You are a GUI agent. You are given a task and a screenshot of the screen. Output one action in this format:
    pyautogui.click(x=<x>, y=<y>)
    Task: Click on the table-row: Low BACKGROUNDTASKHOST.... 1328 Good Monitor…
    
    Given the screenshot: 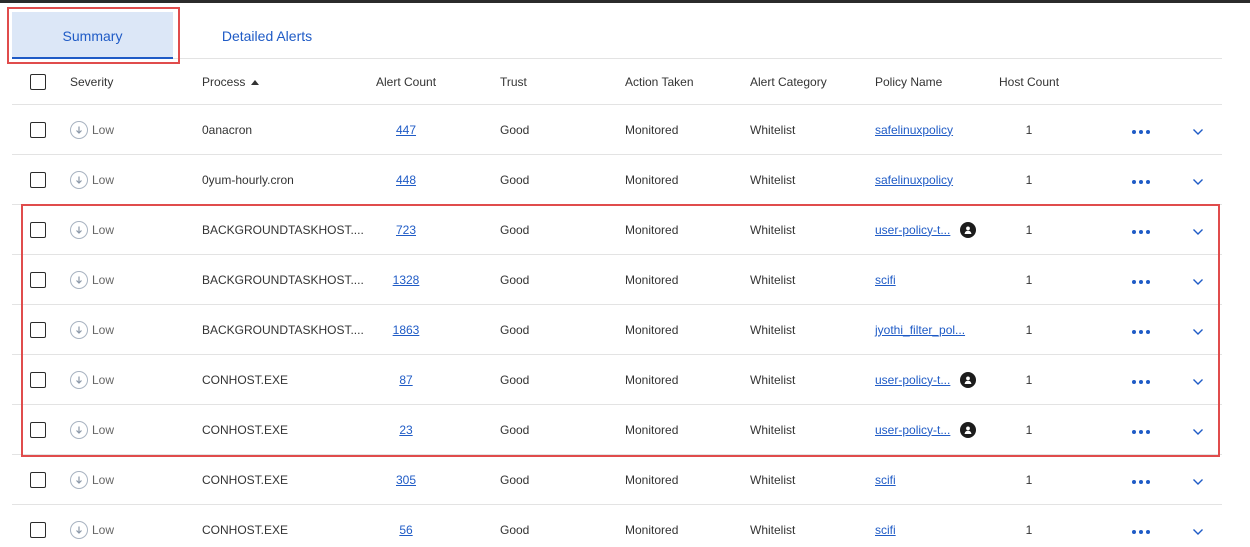 What is the action you would take?
    pyautogui.click(x=617, y=280)
    